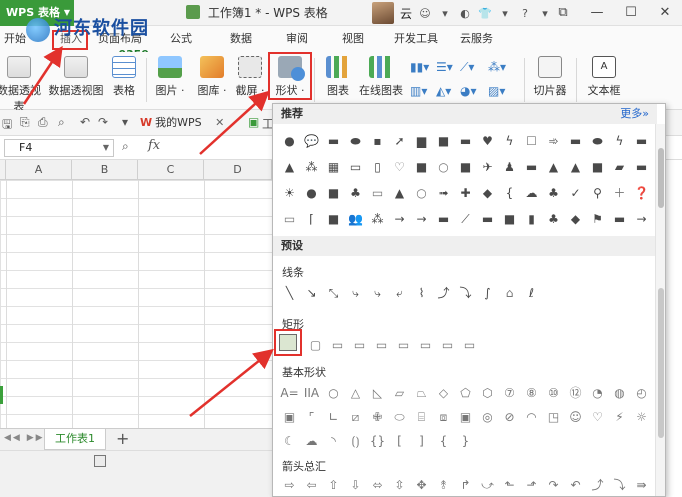 The width and height of the screenshot is (682, 497). Describe the element at coordinates (553, 192) in the screenshot. I see `money-bag-icon: ♣` at that location.